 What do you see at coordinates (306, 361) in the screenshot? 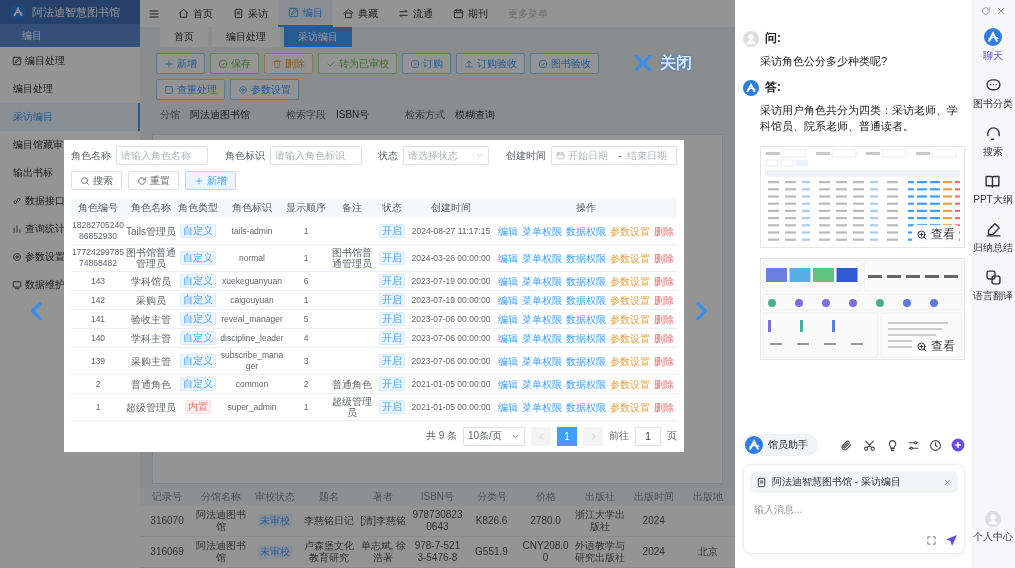
I see `table-cell: 3` at bounding box center [306, 361].